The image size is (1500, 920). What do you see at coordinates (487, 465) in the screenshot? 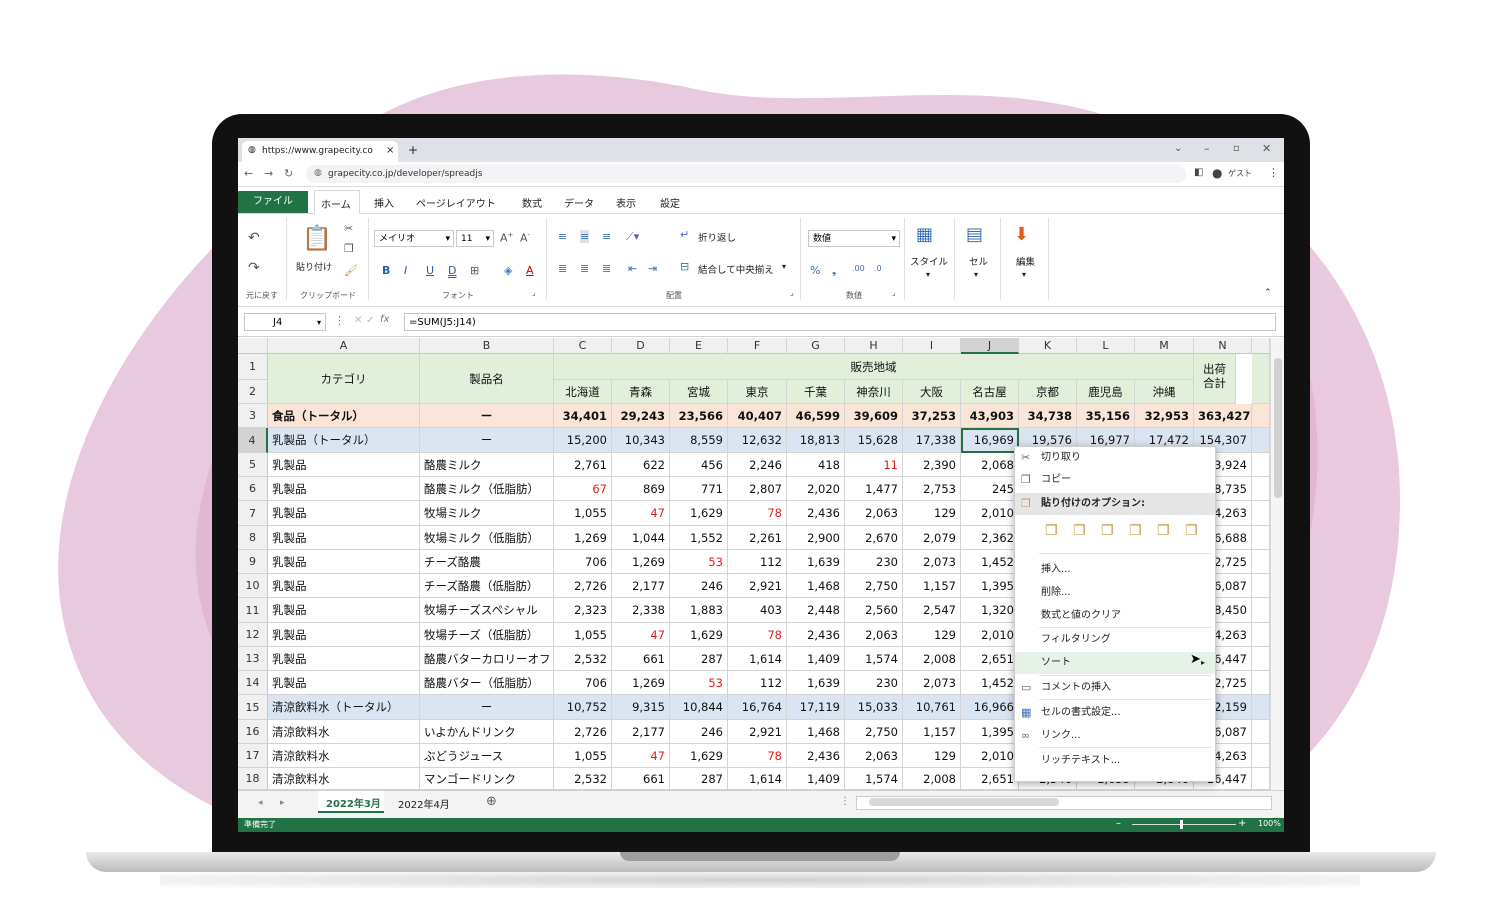
I see `cell-product: 酪農ミルク` at bounding box center [487, 465].